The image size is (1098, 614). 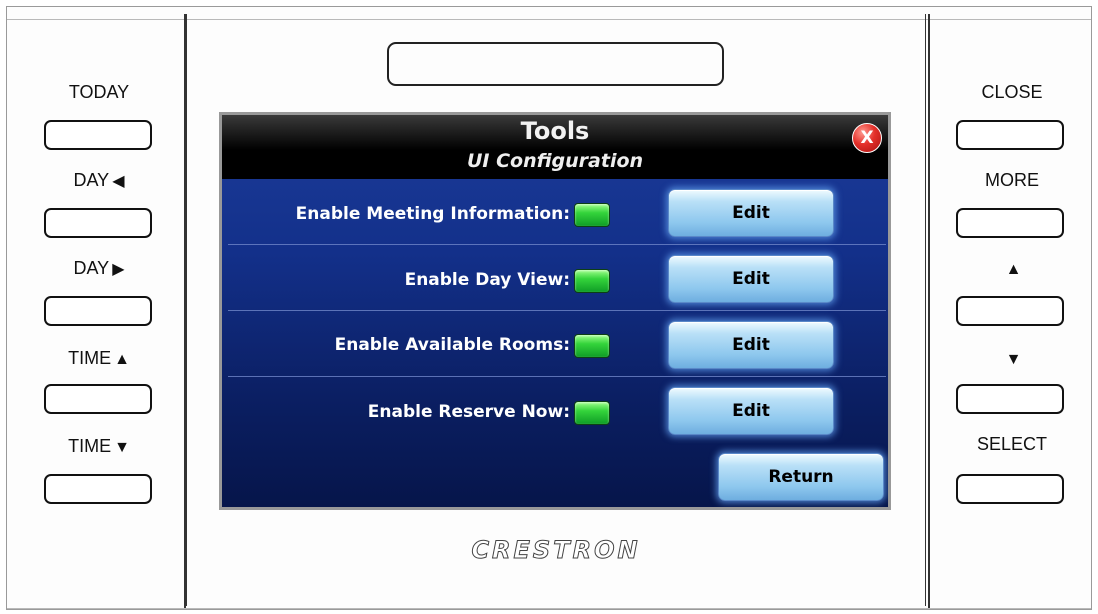 I want to click on triangle-right-icon: ▶, so click(x=118, y=269).